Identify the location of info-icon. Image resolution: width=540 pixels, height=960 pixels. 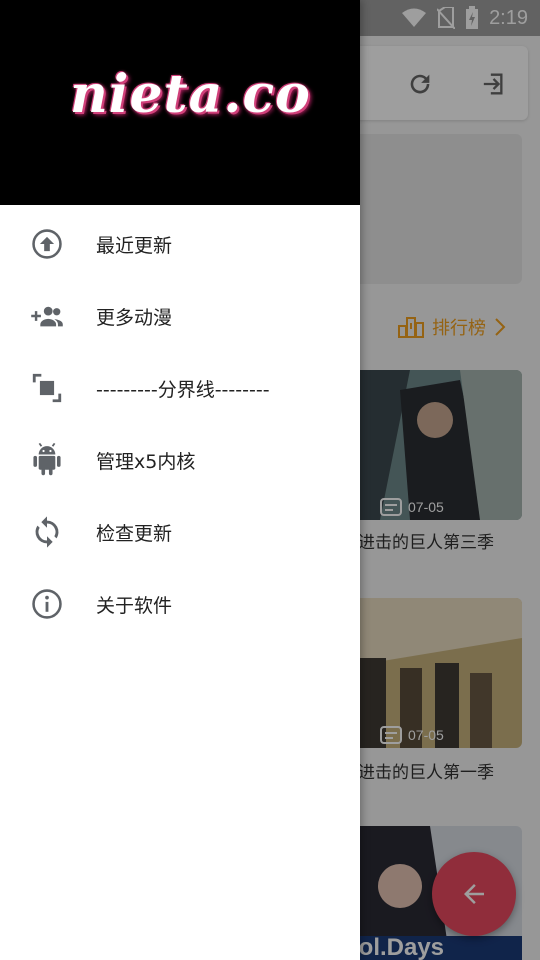
(47, 604).